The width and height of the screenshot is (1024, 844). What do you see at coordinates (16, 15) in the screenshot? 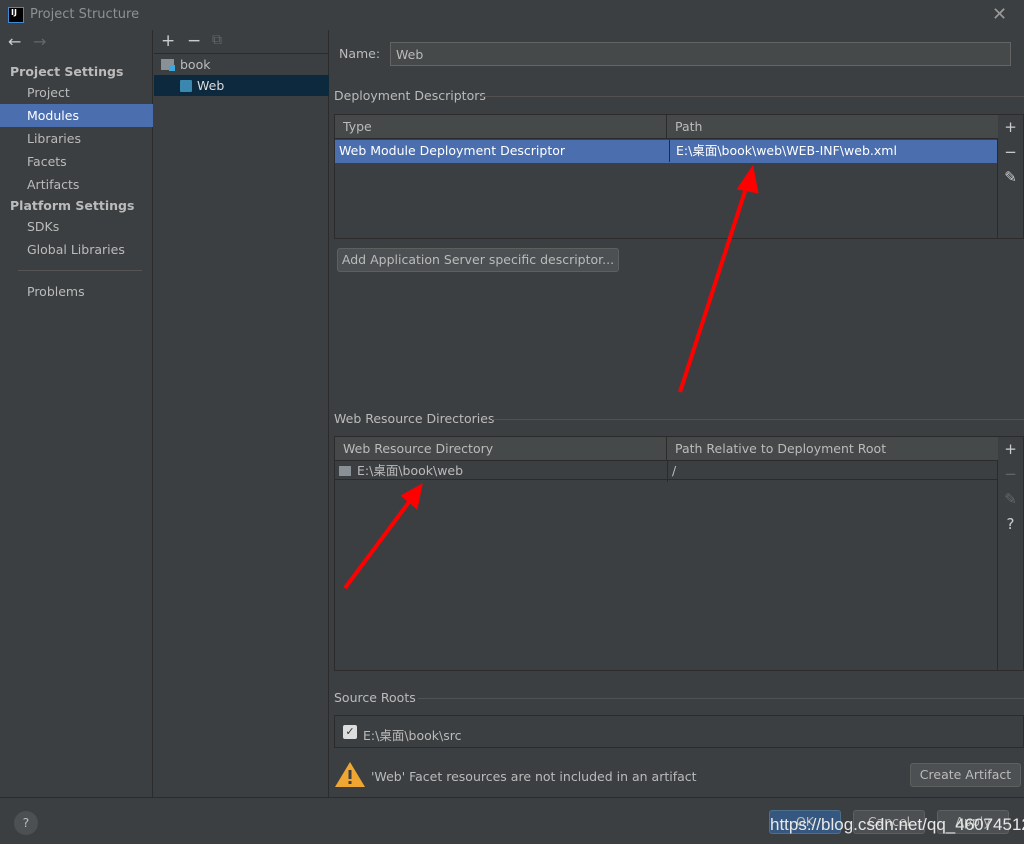
I see `intellij-logo-icon: IJ` at bounding box center [16, 15].